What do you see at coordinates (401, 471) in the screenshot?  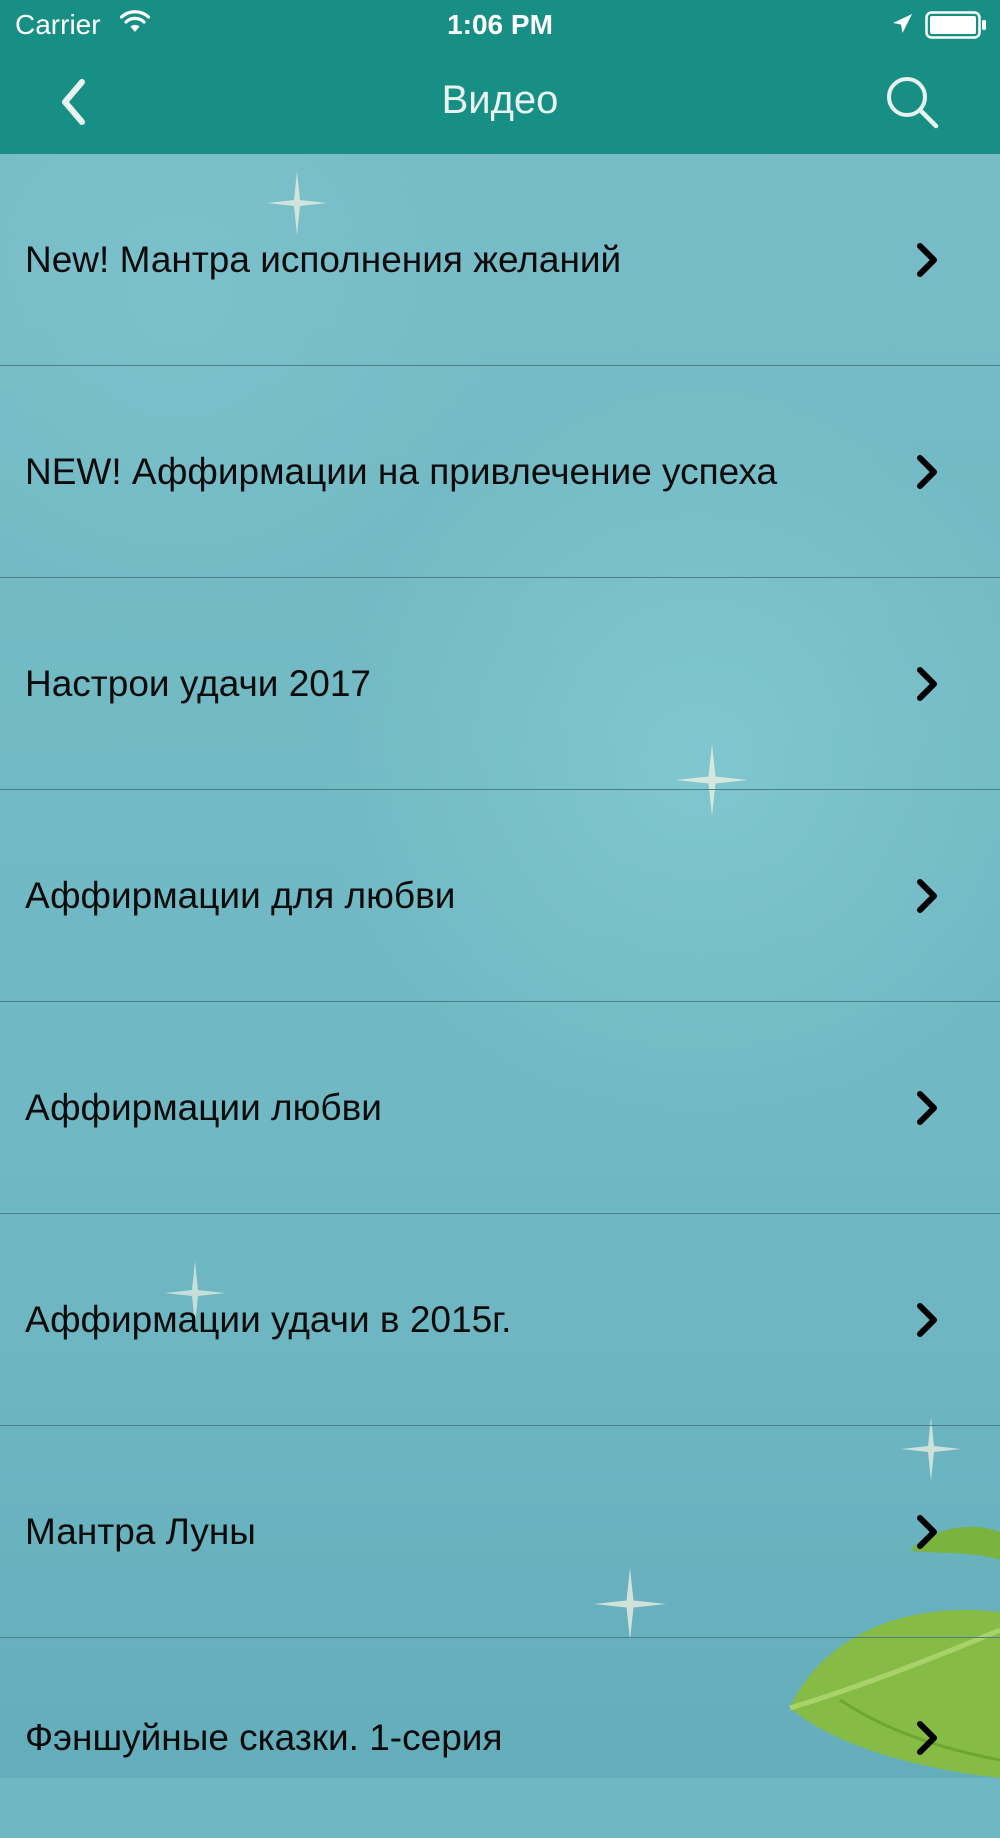 I see `list-item-label: NEW! Аффирмации на привлечение успеха` at bounding box center [401, 471].